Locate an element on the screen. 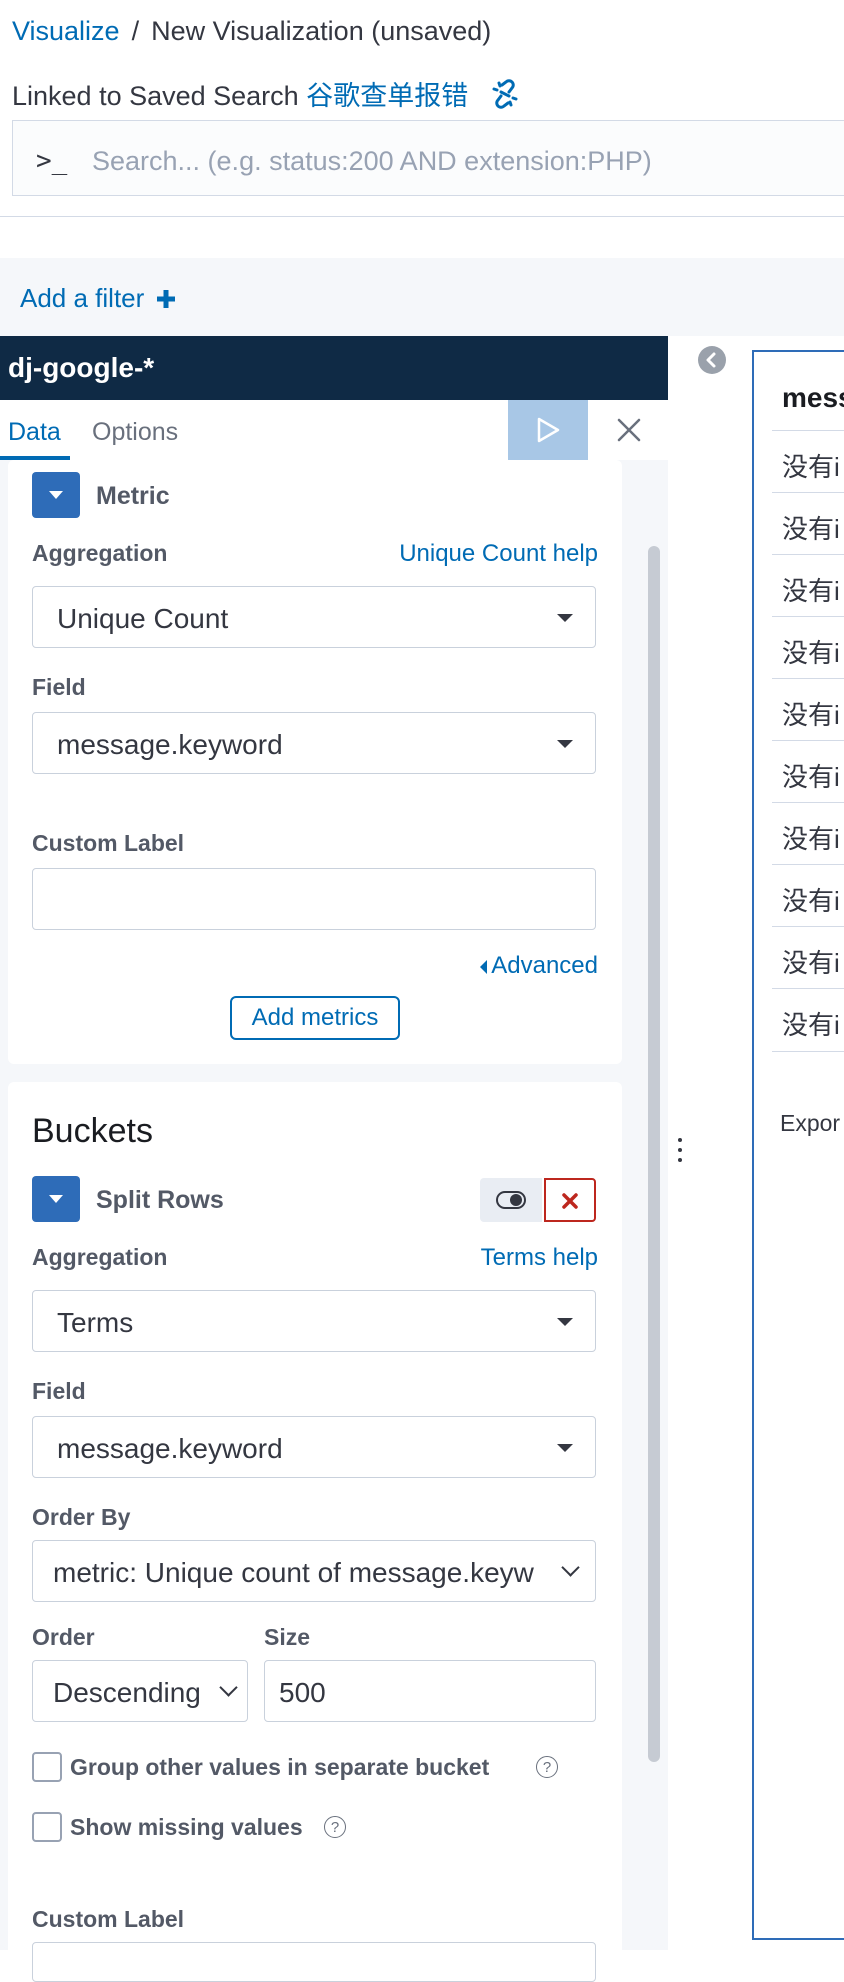 Image resolution: width=844 pixels, height=1982 pixels. show-missing-label: Show missing values is located at coordinates (186, 1827).